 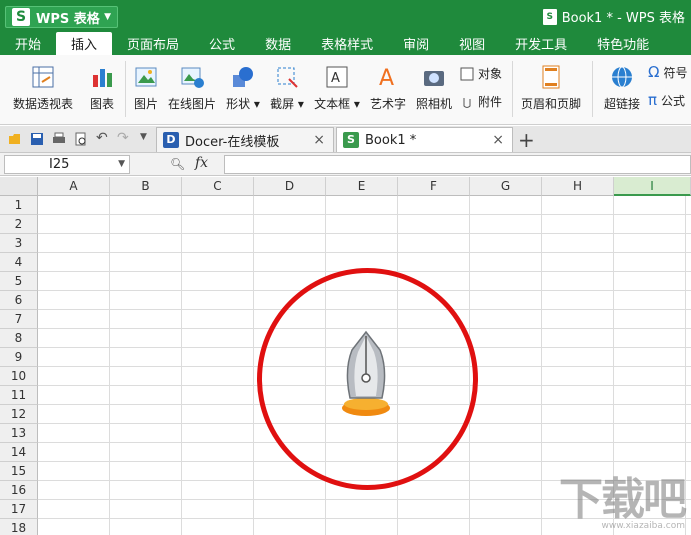 What do you see at coordinates (290, 186) in the screenshot?
I see `col-header-d: D` at bounding box center [290, 186].